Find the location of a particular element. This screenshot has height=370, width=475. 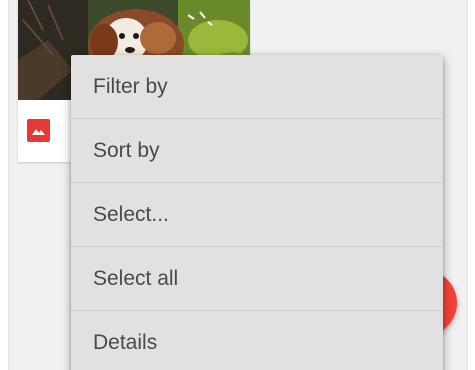

image-icon is located at coordinates (38, 130).